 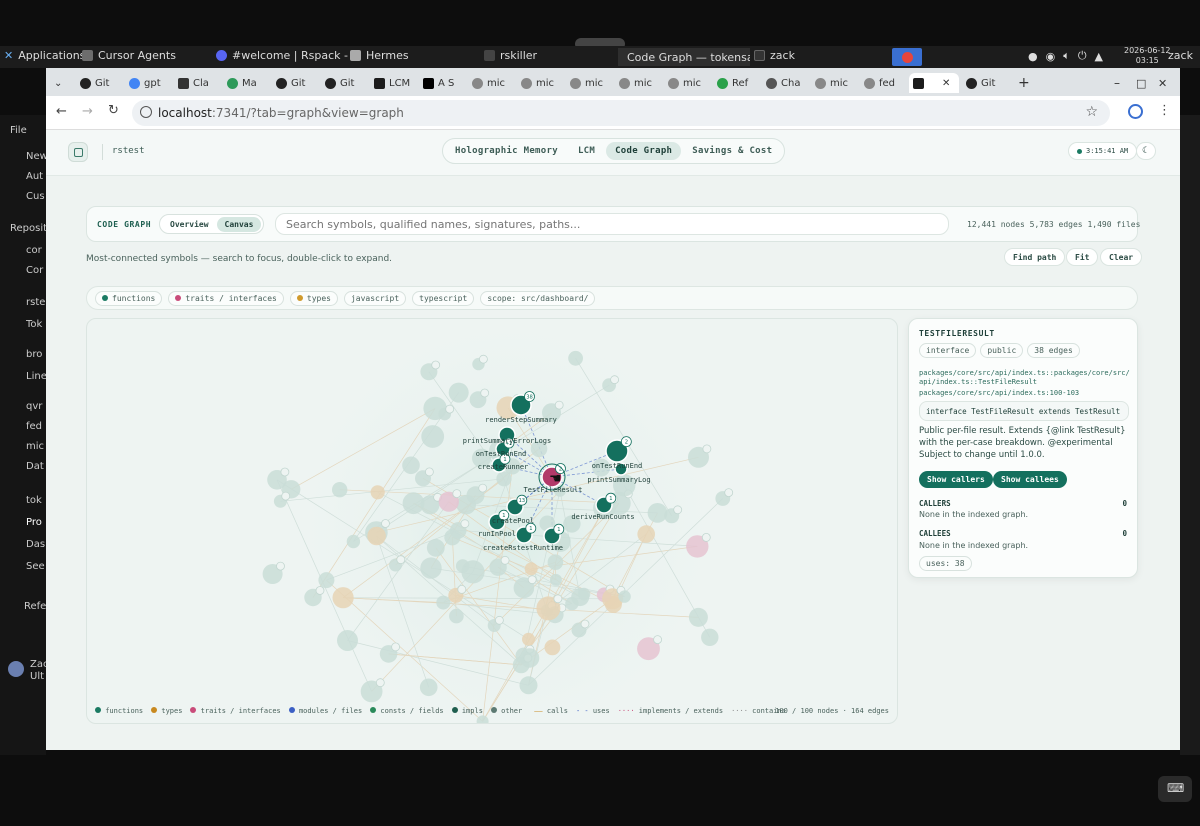 I want to click on applications-menu: ✕ Applications, so click(x=44, y=55).